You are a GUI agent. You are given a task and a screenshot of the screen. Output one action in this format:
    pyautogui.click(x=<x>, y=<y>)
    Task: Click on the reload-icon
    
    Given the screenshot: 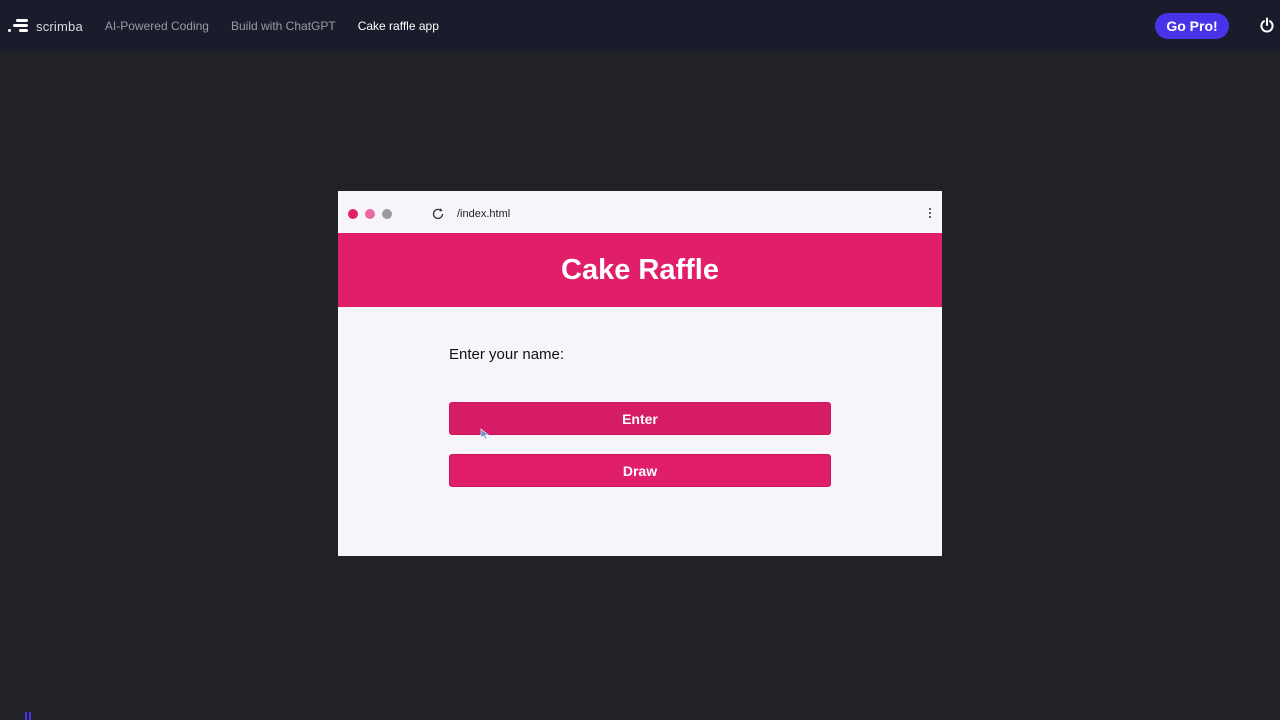 What is the action you would take?
    pyautogui.click(x=438, y=214)
    